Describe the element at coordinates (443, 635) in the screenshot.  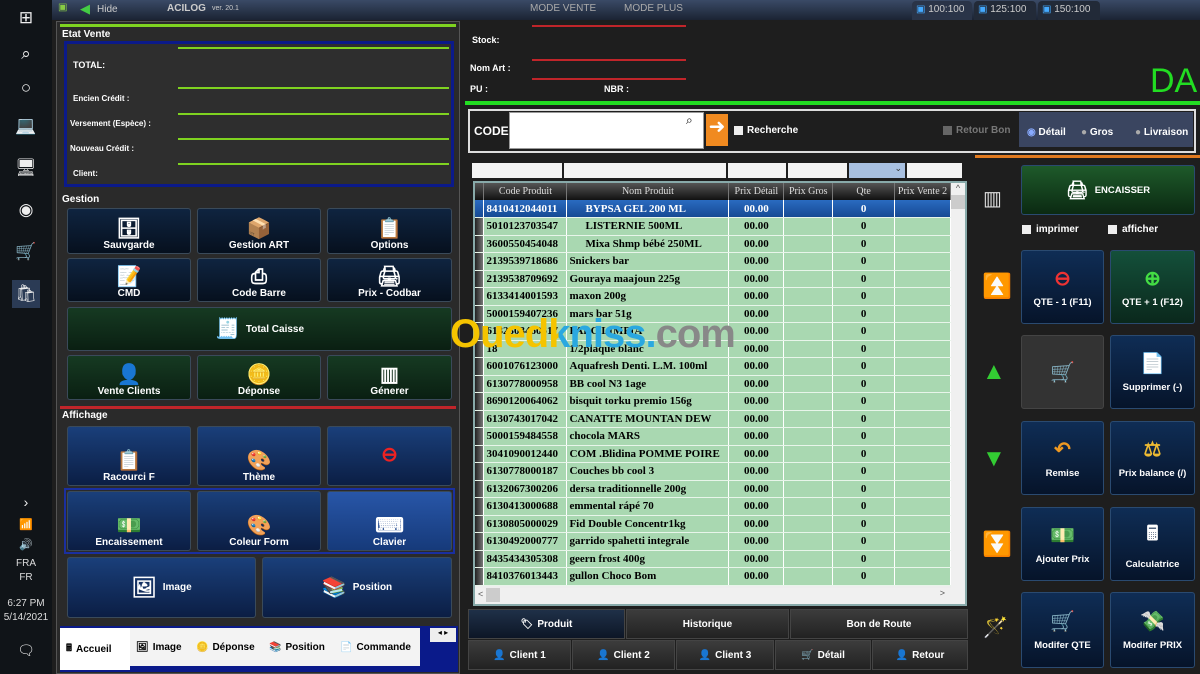
I see `tab-scroll-arrows: ◂ ▸` at that location.